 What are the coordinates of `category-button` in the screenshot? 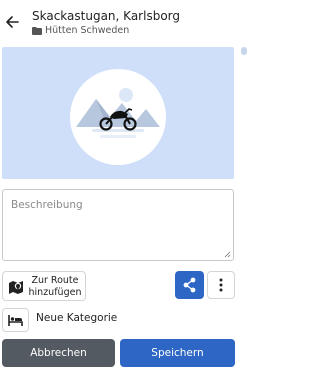 It's located at (15, 320).